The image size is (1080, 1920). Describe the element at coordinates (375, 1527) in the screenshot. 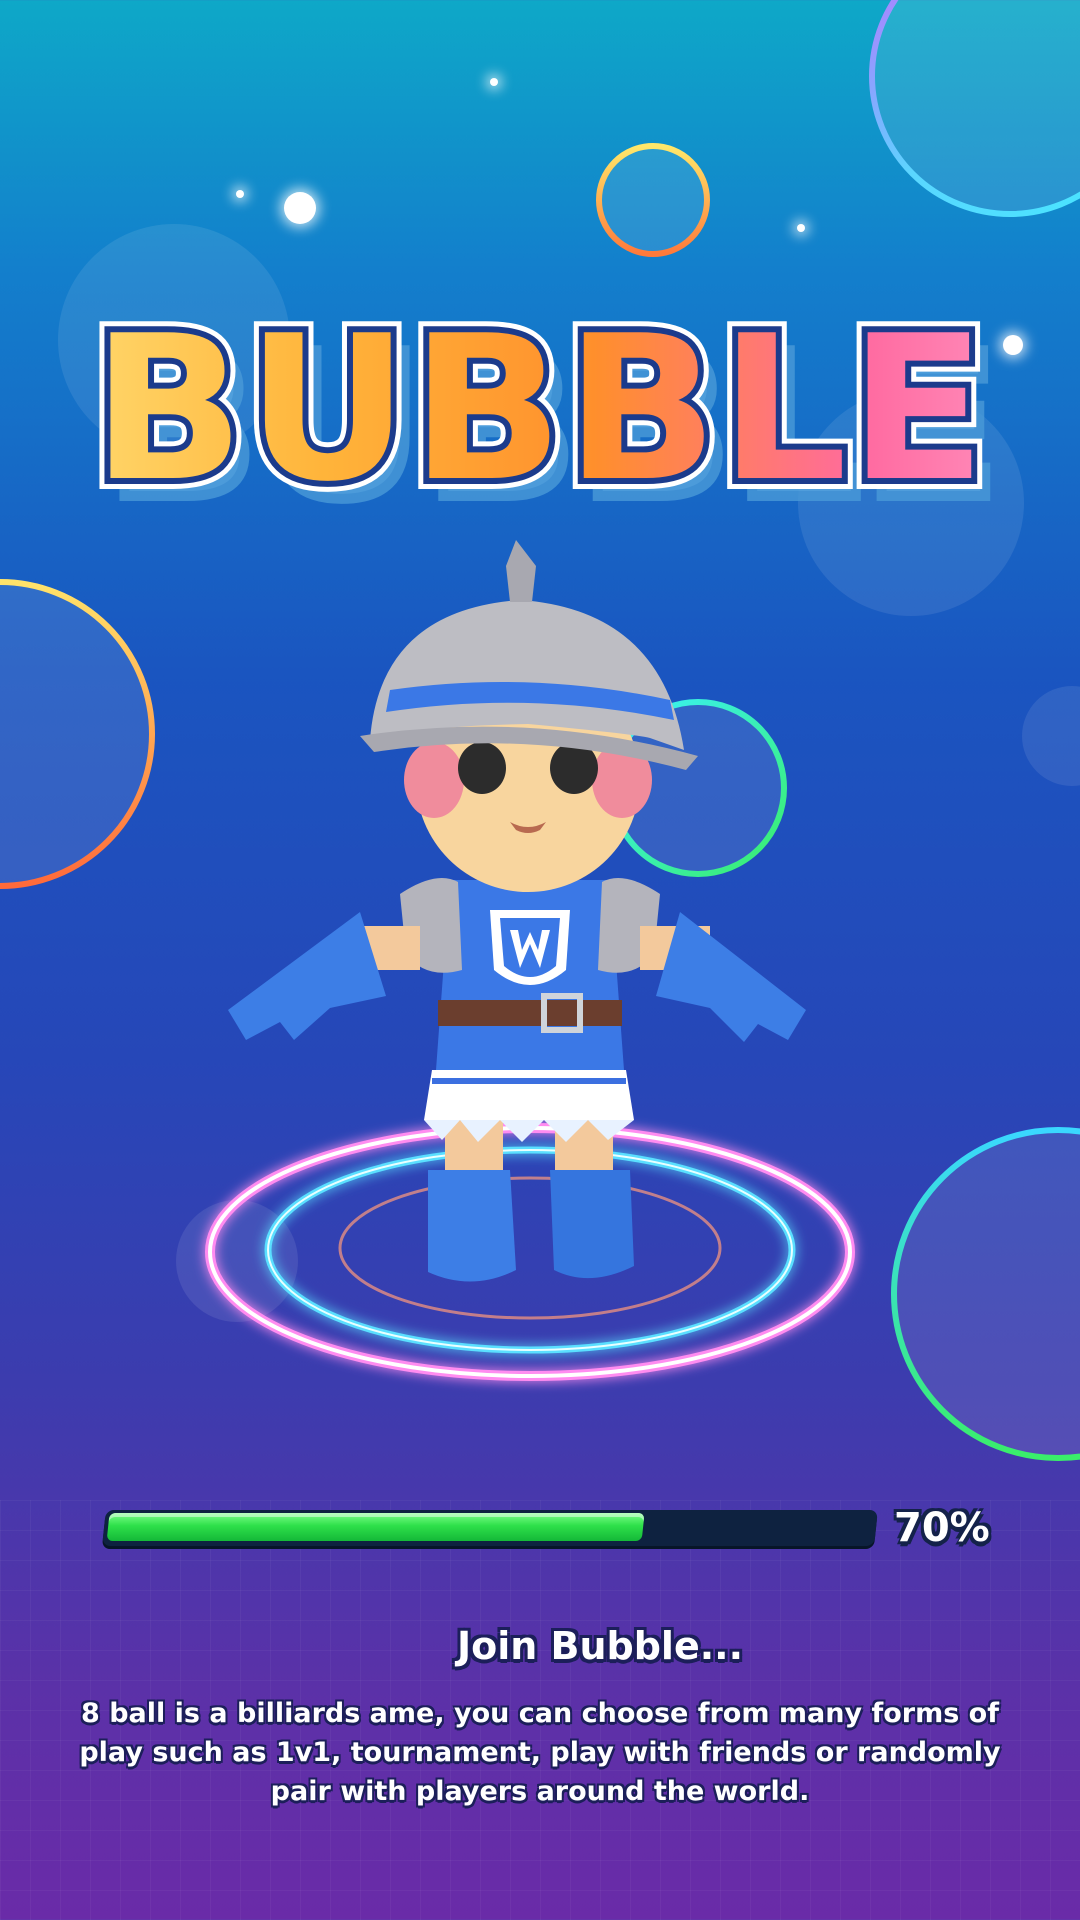

I see `loading-progress-fill` at that location.